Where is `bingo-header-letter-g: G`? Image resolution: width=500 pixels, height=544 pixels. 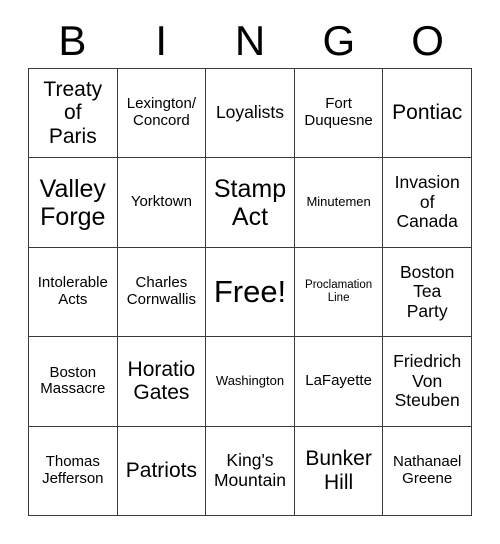 bingo-header-letter-g: G is located at coordinates (339, 40).